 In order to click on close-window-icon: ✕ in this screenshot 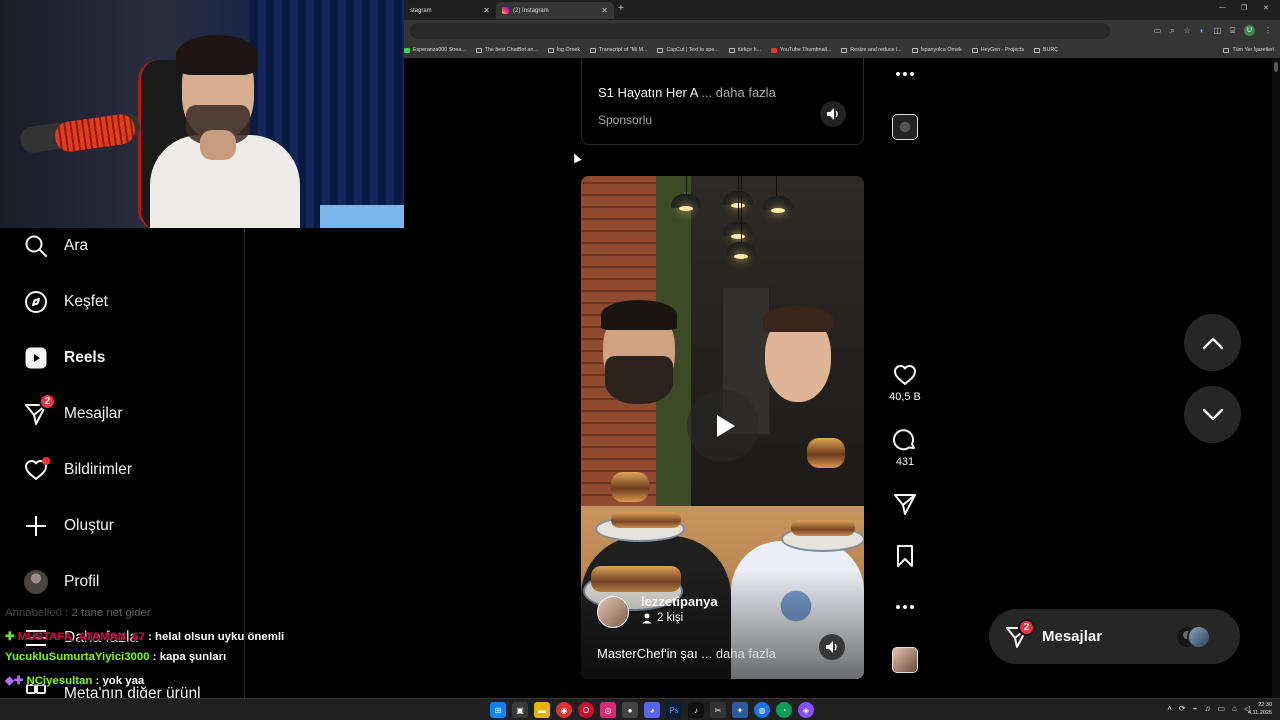, I will do `click(1266, 8)`.